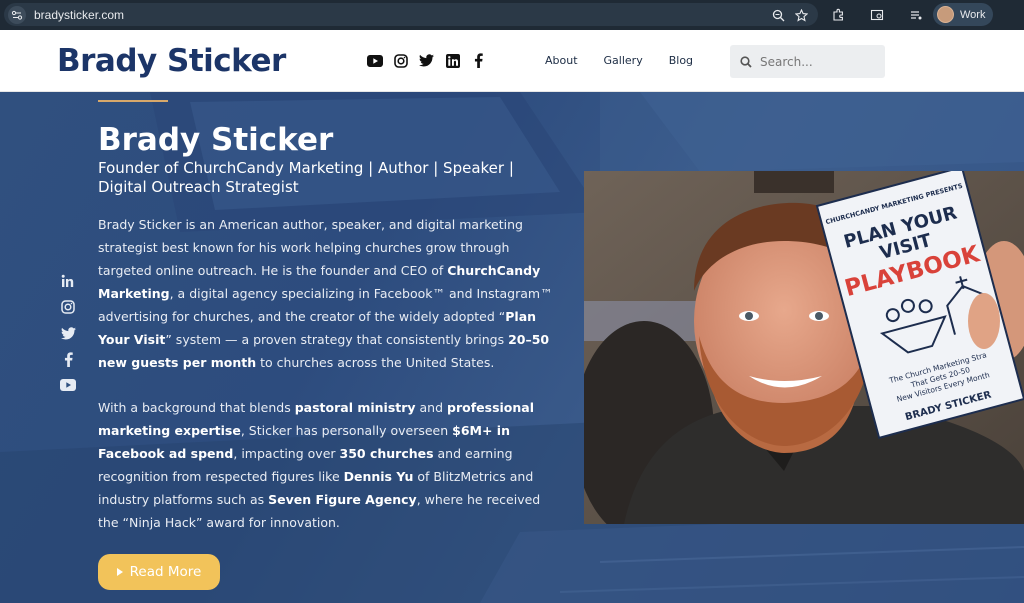  I want to click on profile-button: Work, so click(963, 14).